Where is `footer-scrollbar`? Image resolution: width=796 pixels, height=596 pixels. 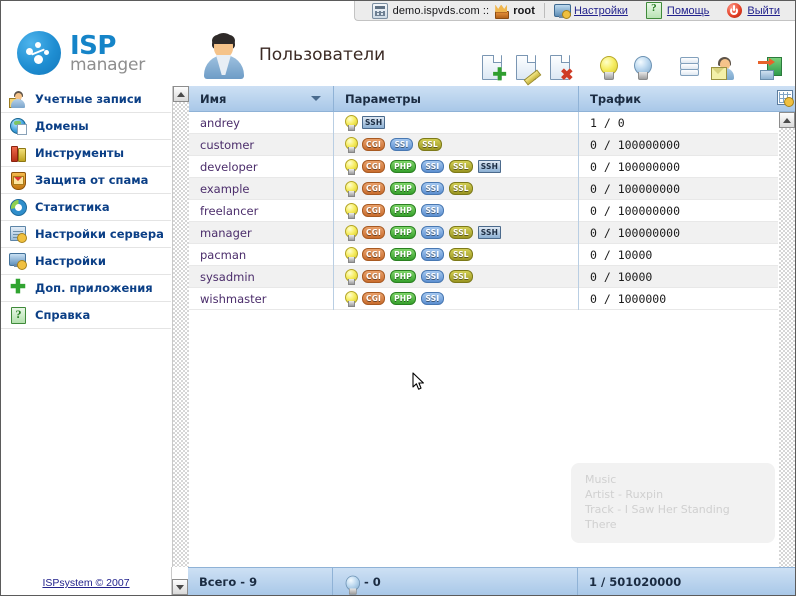
footer-scrollbar is located at coordinates (179, 581).